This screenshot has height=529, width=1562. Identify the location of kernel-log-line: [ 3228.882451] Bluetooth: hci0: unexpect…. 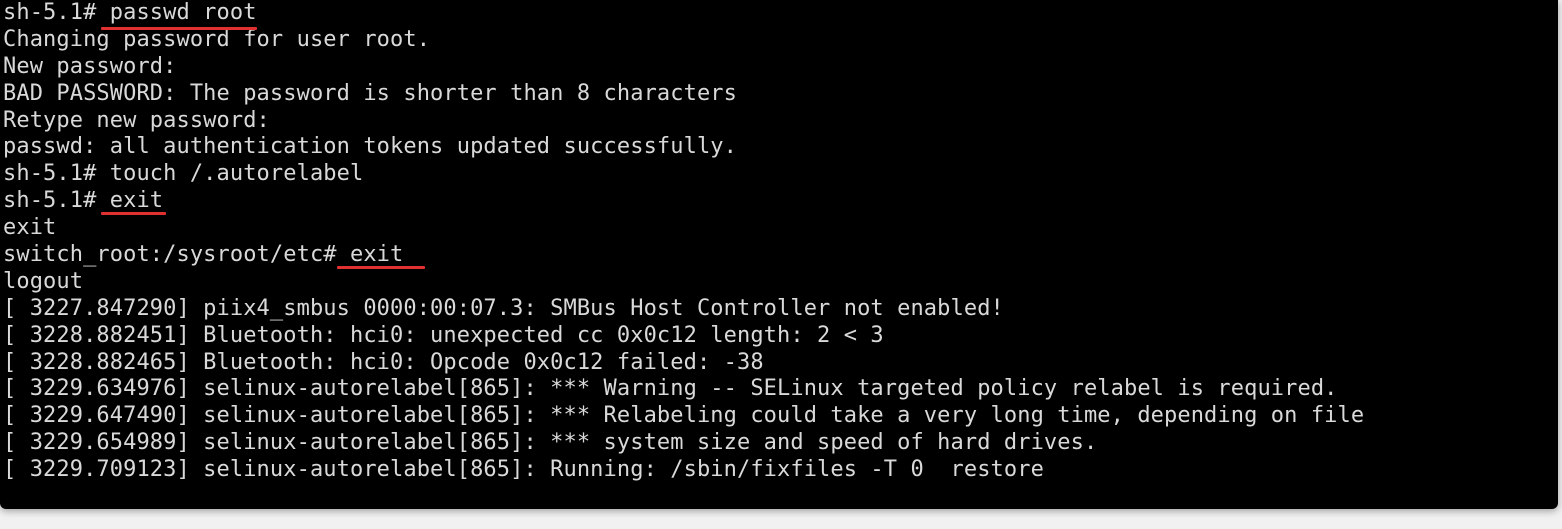
(443, 335).